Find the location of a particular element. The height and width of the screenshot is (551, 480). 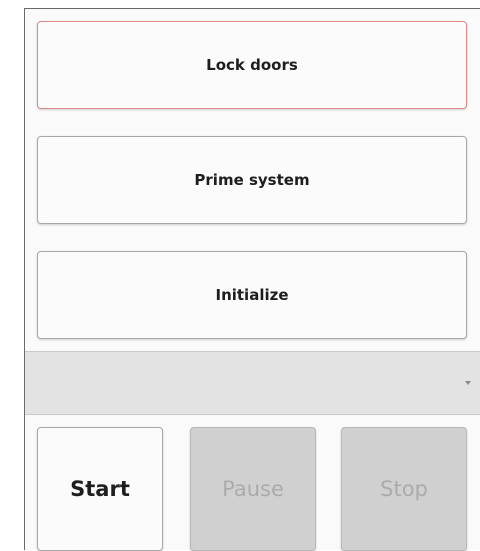

pause-label: Pause is located at coordinates (253, 489).